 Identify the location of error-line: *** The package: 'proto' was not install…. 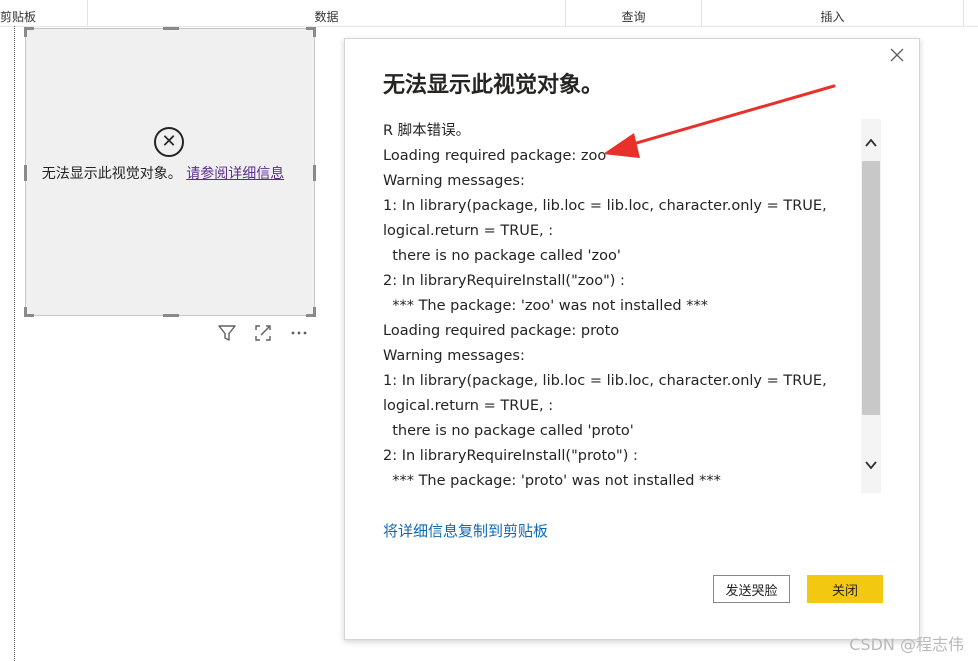
(552, 481).